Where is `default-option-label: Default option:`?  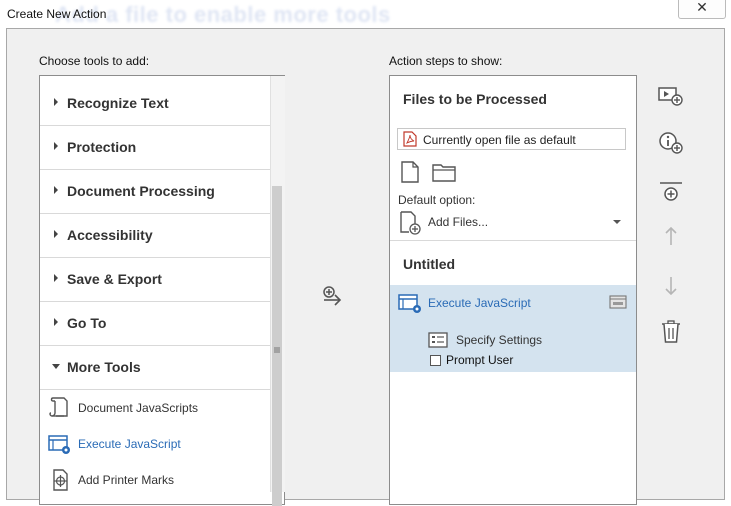 default-option-label: Default option: is located at coordinates (437, 200).